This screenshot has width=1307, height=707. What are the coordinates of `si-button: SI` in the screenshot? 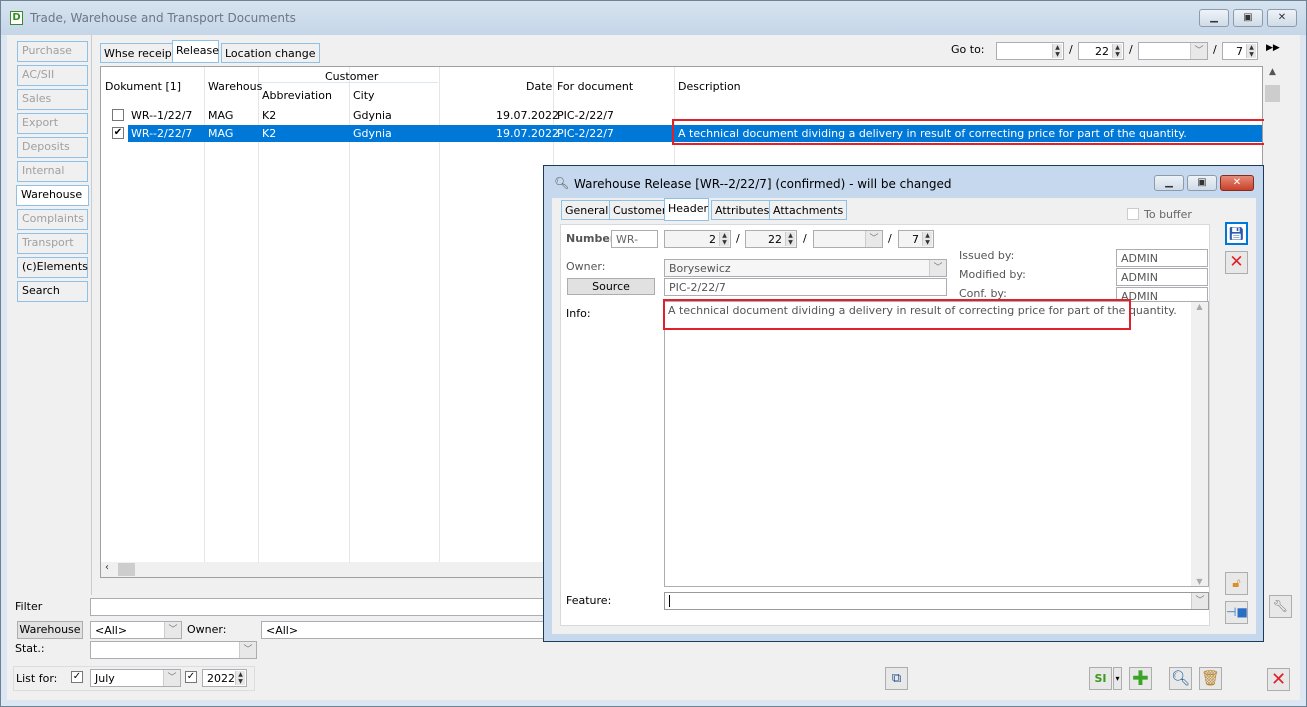 It's located at (1100, 678).